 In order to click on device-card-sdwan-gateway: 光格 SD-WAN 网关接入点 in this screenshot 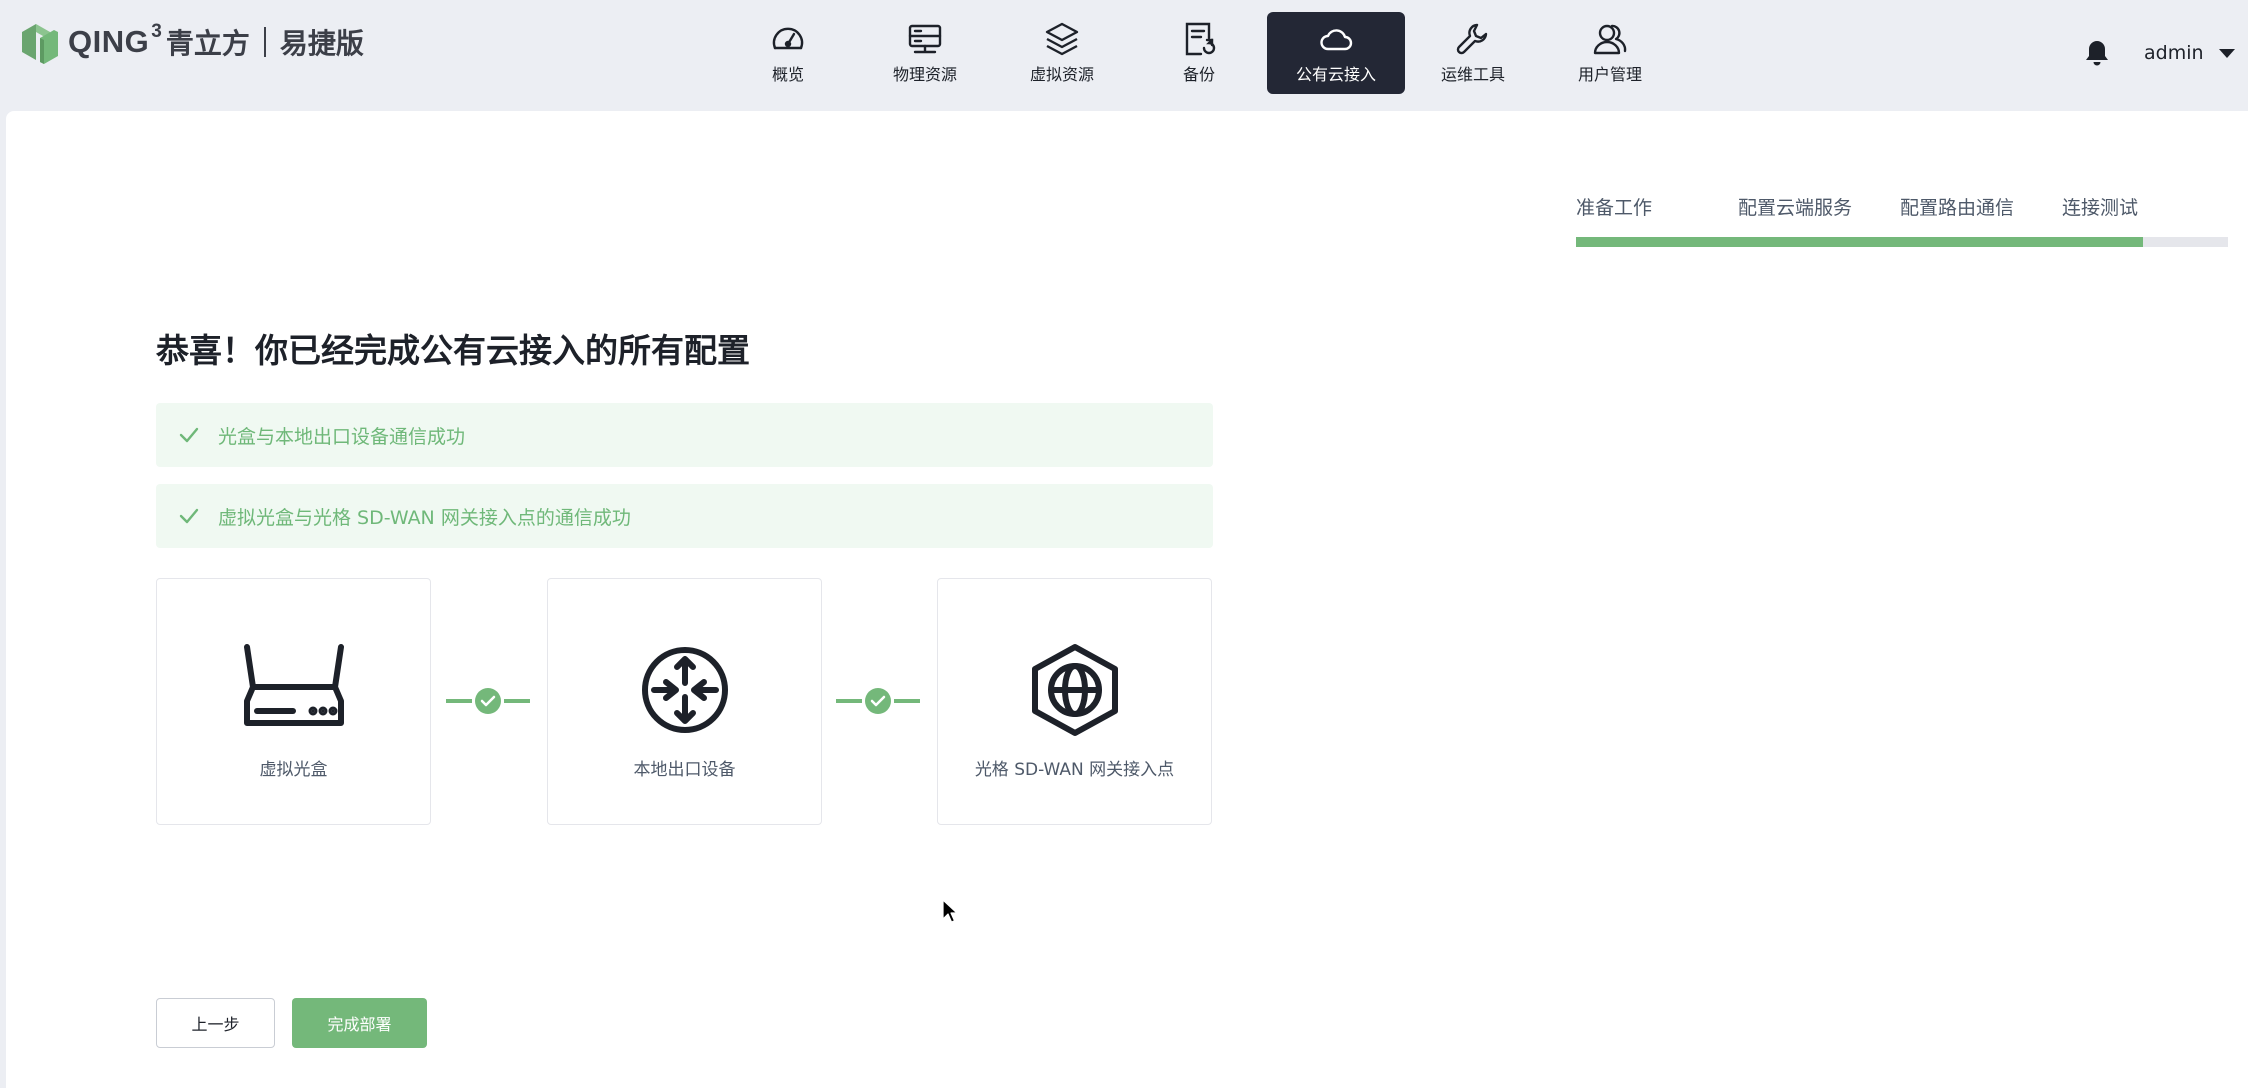, I will do `click(1074, 701)`.